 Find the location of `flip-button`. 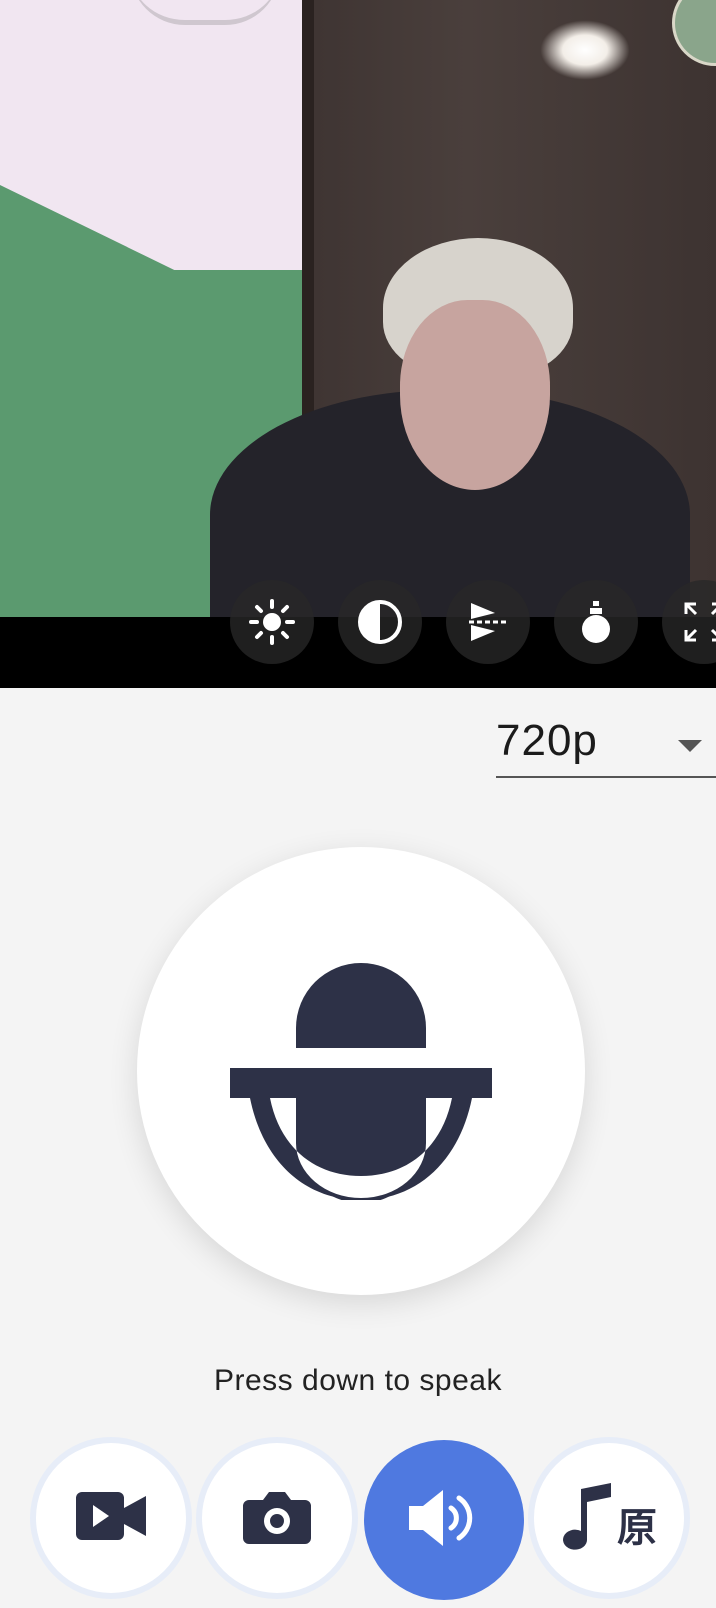

flip-button is located at coordinates (488, 622).